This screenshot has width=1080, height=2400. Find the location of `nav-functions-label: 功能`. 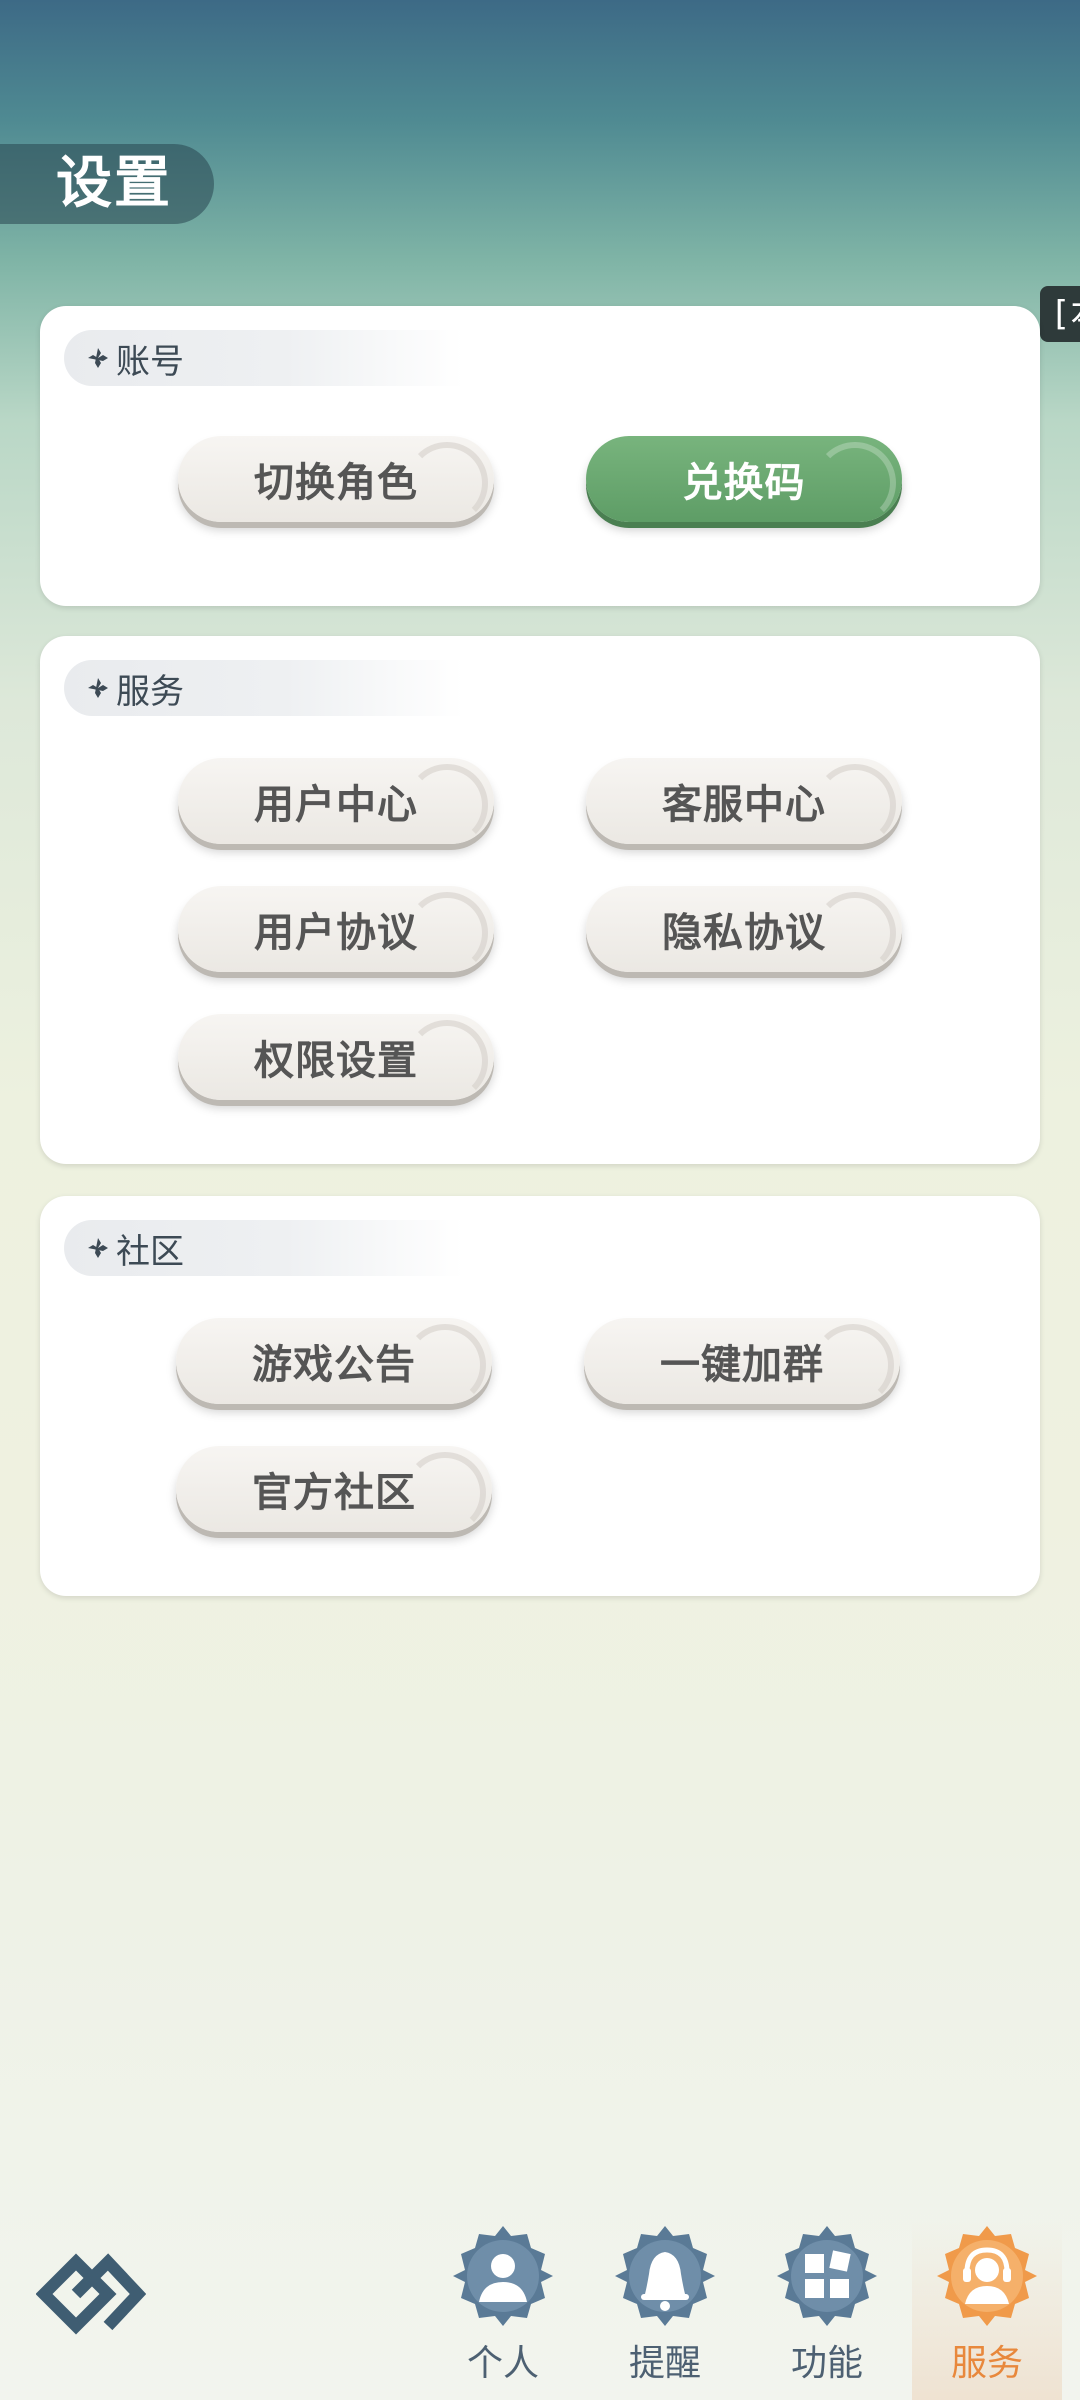

nav-functions-label: 功能 is located at coordinates (826, 2363).